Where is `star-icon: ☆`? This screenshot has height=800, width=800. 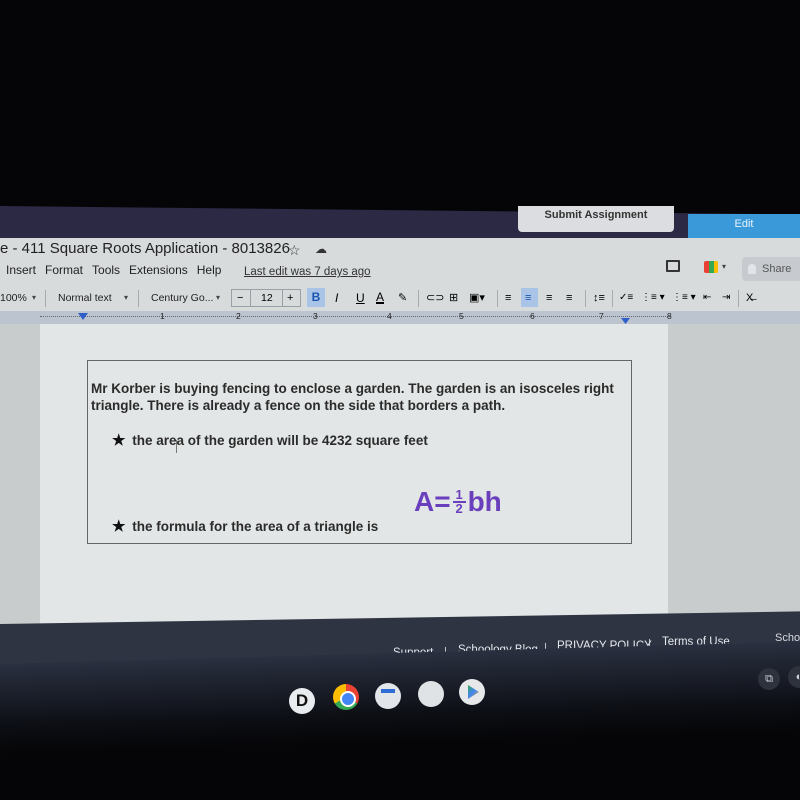
star-icon: ☆ is located at coordinates (294, 250).